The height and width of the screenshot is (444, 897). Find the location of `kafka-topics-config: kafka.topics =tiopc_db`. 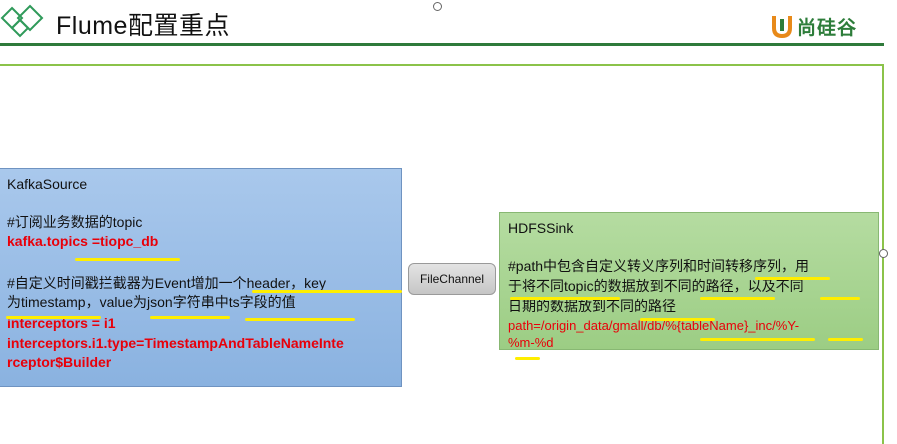

kafka-topics-config: kafka.topics =tiopc_db is located at coordinates (83, 241).